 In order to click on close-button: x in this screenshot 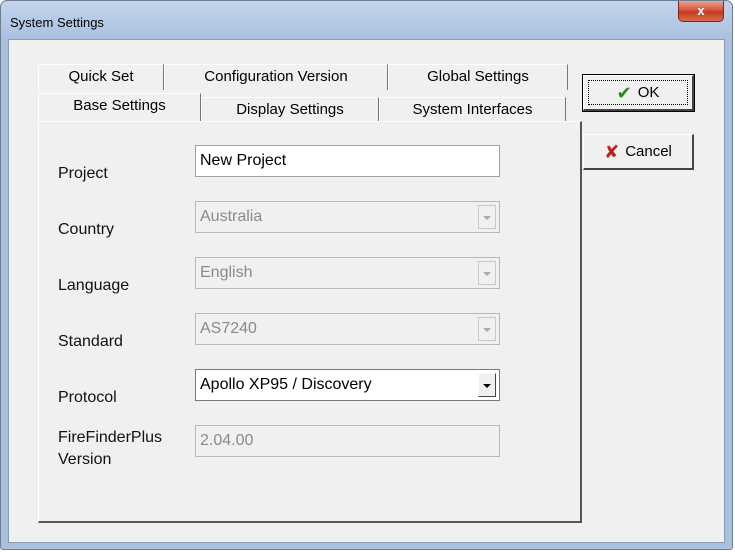, I will do `click(701, 11)`.